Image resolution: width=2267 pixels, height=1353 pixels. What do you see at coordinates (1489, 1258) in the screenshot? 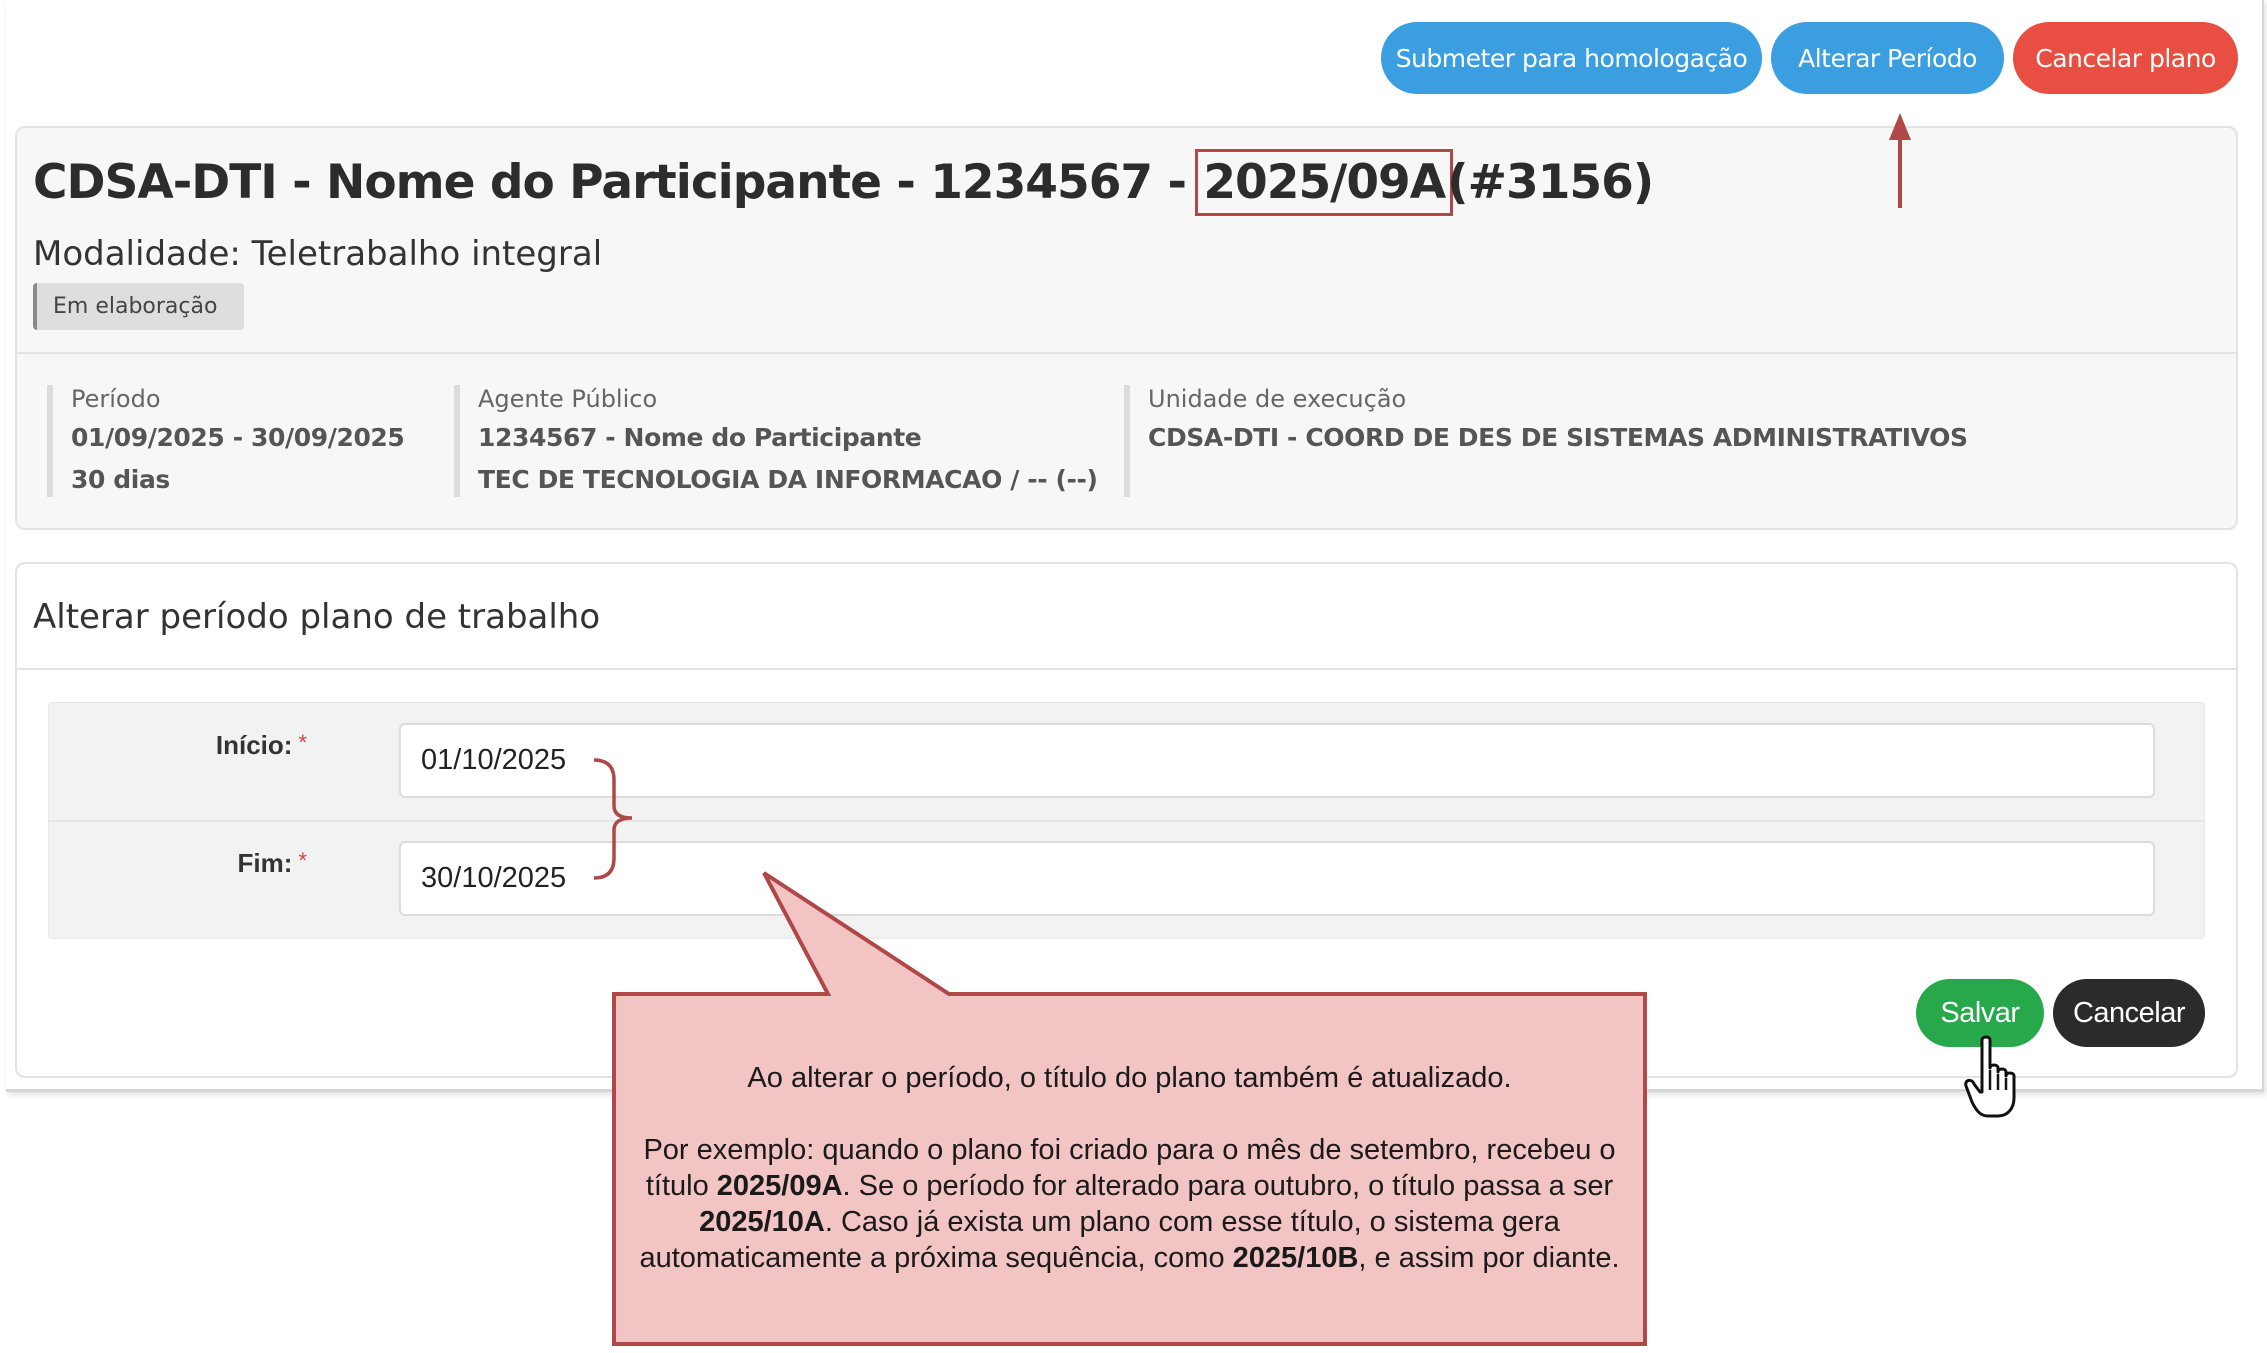
I see `callout-p2-g: , e assim por diante.` at bounding box center [1489, 1258].